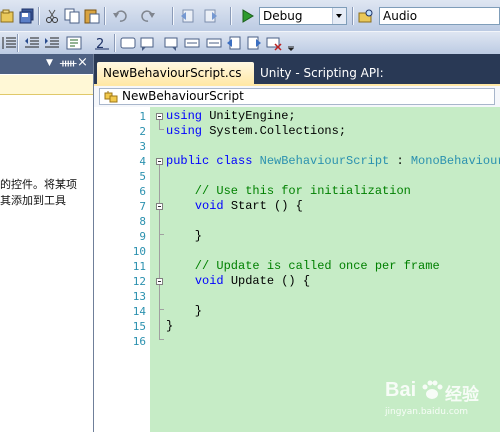 The image size is (500, 432). I want to click on watermark-url: jingyan.baidu.com, so click(427, 412).